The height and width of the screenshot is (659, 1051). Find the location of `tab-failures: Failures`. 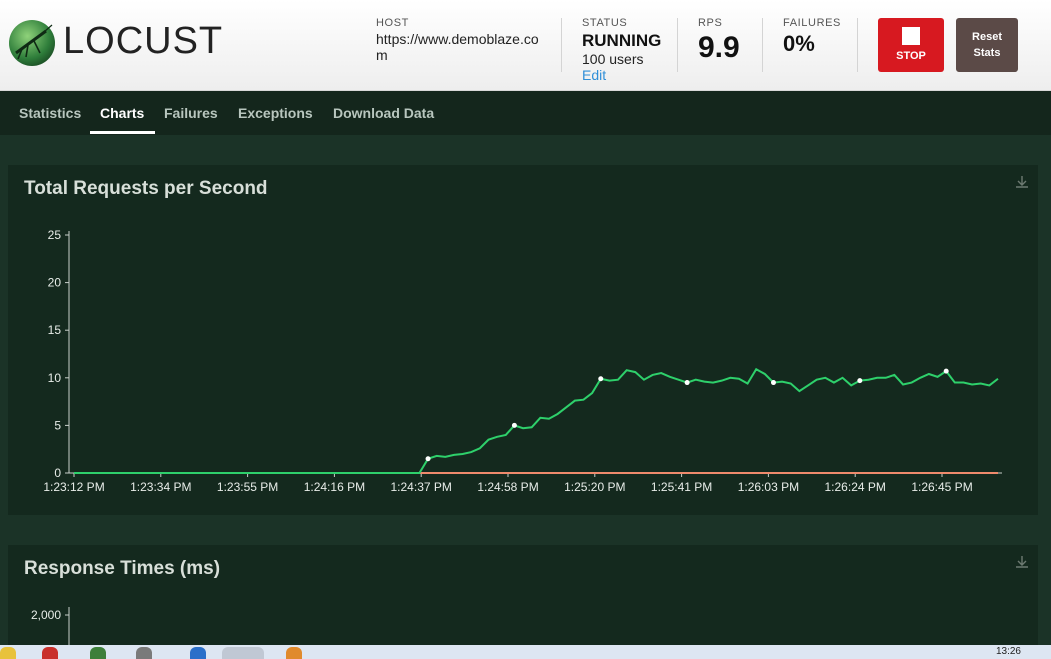

tab-failures: Failures is located at coordinates (191, 113).